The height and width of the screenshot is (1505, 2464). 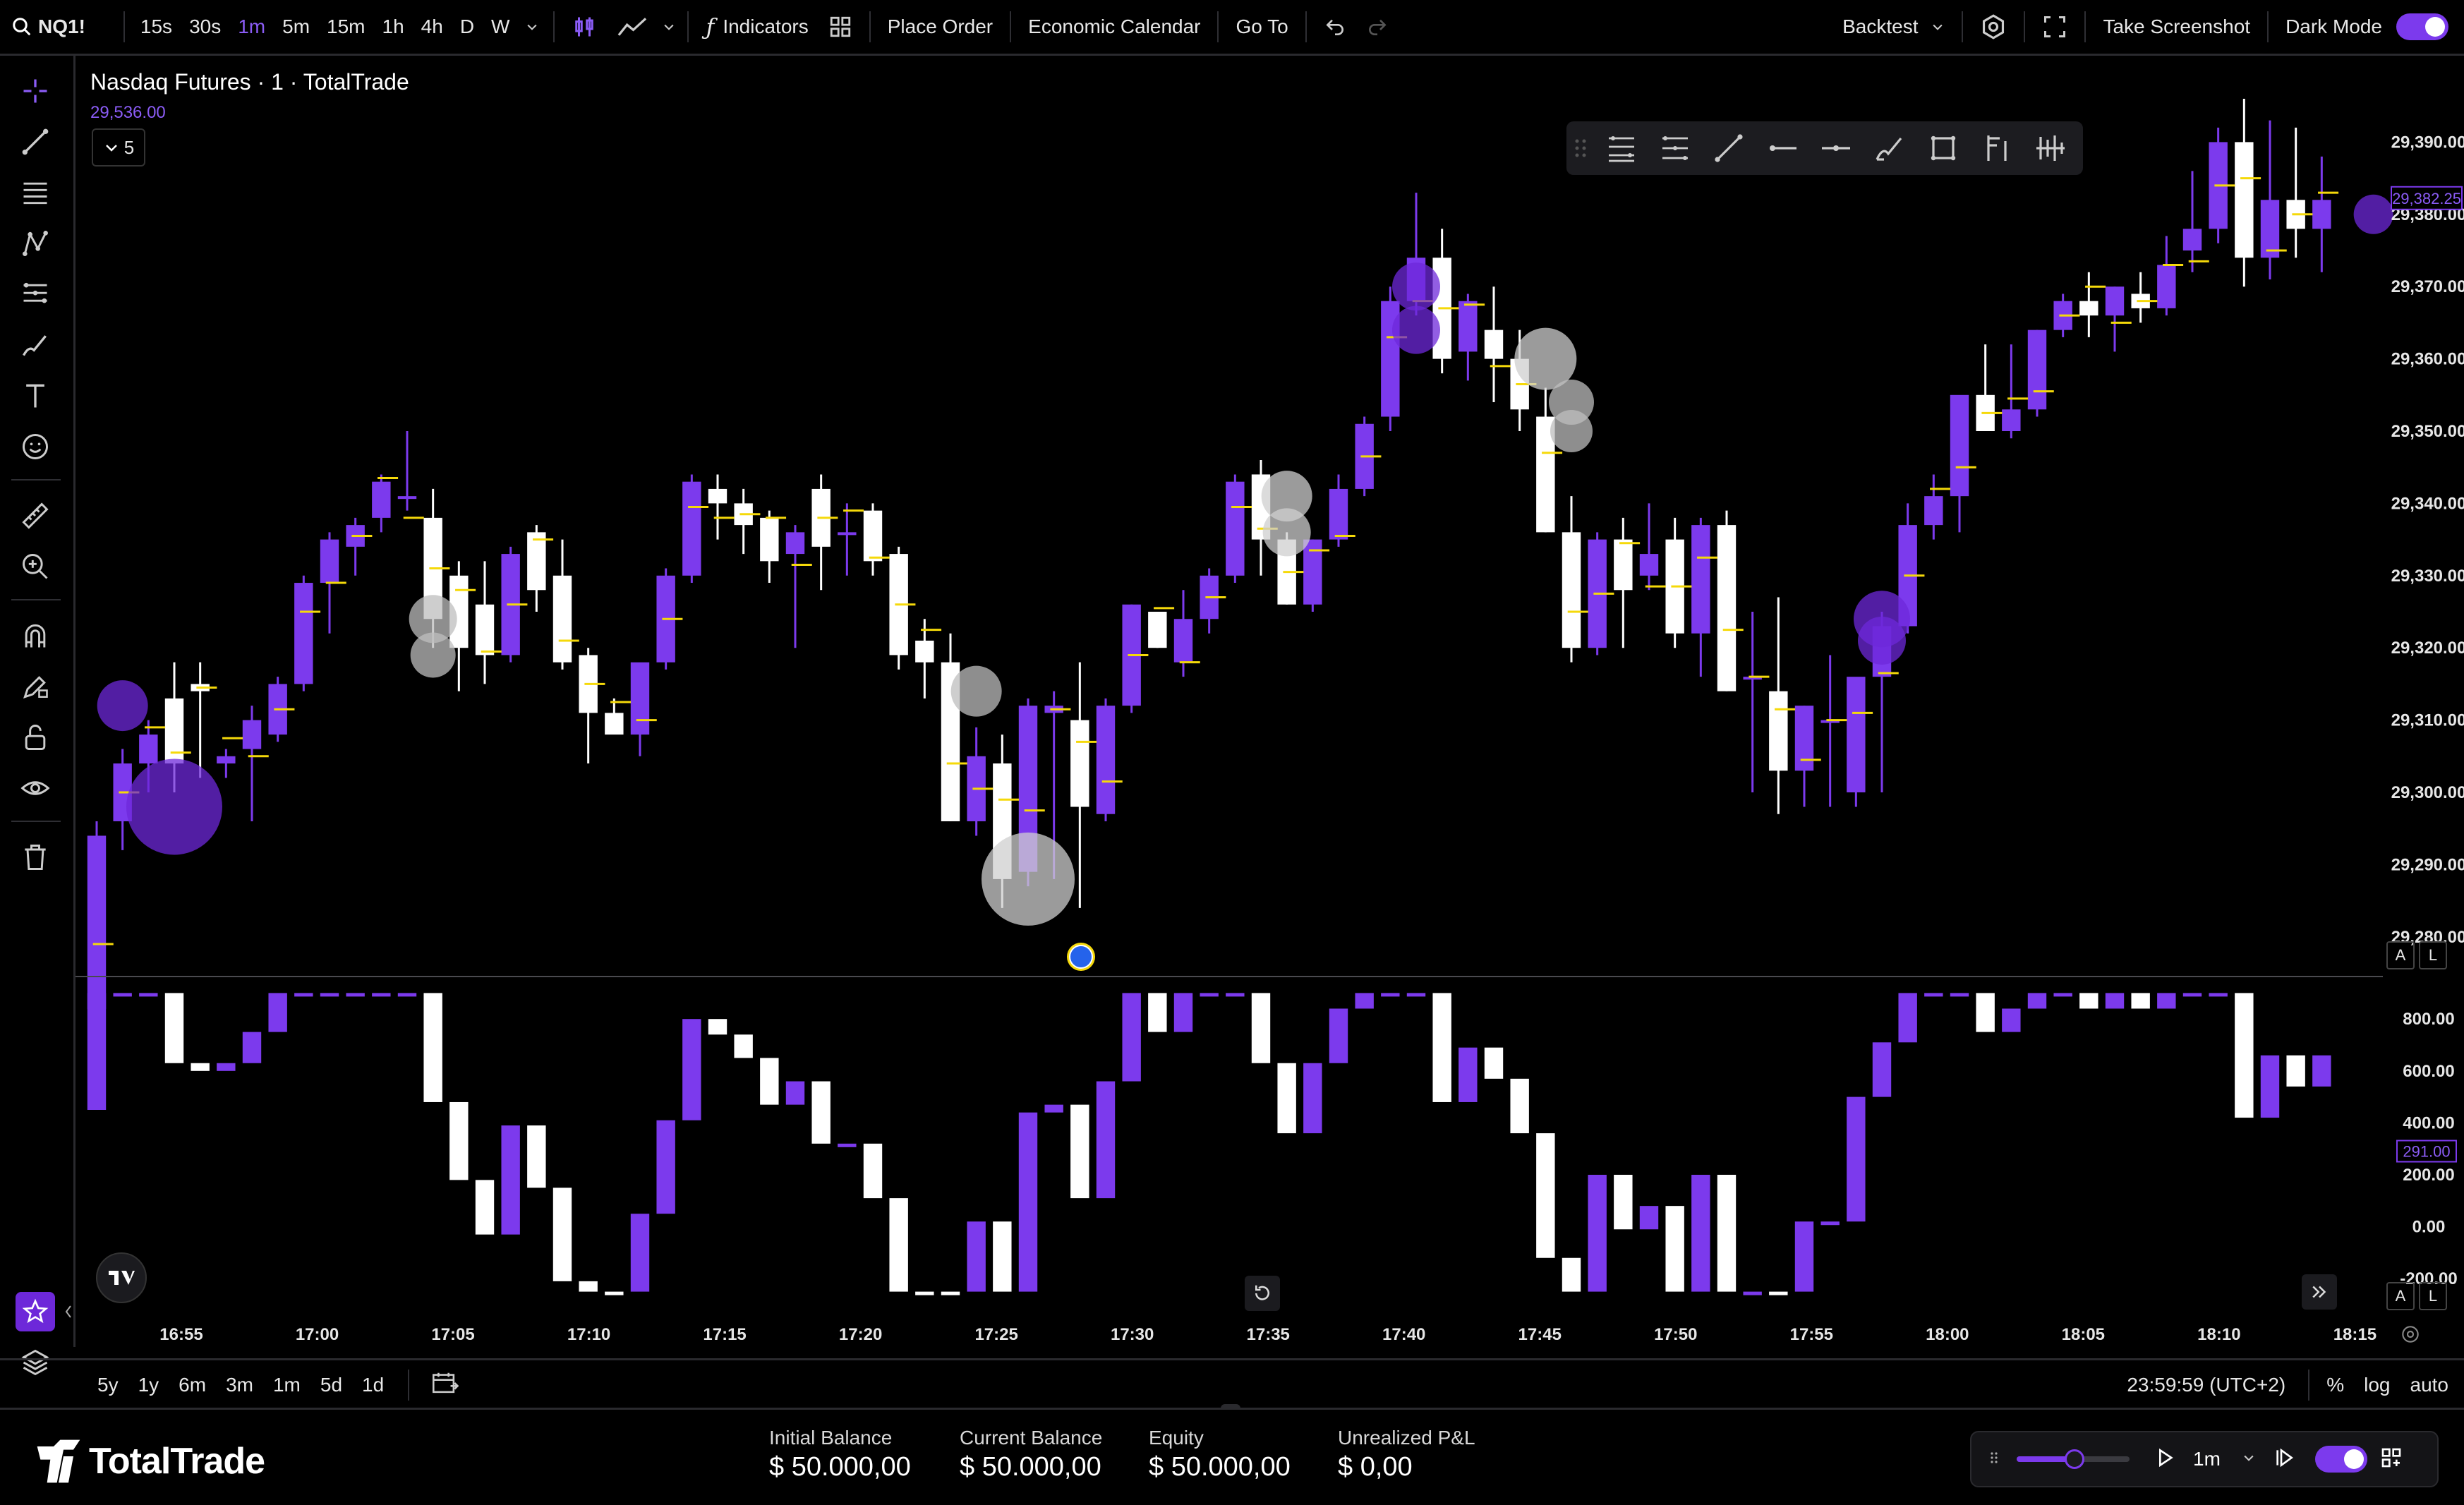 I want to click on collapse-sidebar-icon, so click(x=68, y=1311).